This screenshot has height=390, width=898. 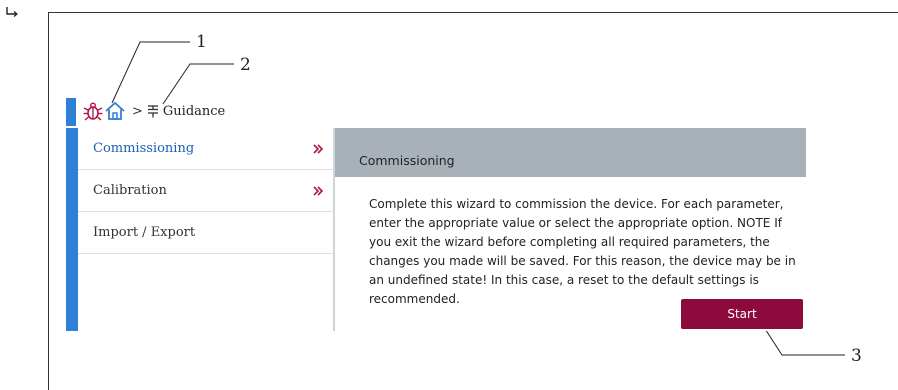 What do you see at coordinates (205, 149) in the screenshot?
I see `nav-item-commissioning: Commissioning` at bounding box center [205, 149].